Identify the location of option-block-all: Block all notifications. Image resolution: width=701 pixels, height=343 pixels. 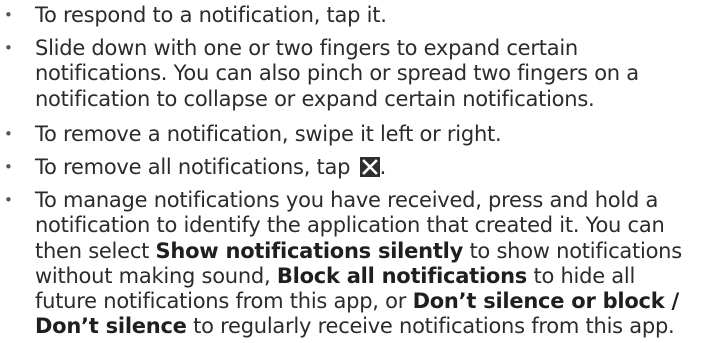
(402, 275).